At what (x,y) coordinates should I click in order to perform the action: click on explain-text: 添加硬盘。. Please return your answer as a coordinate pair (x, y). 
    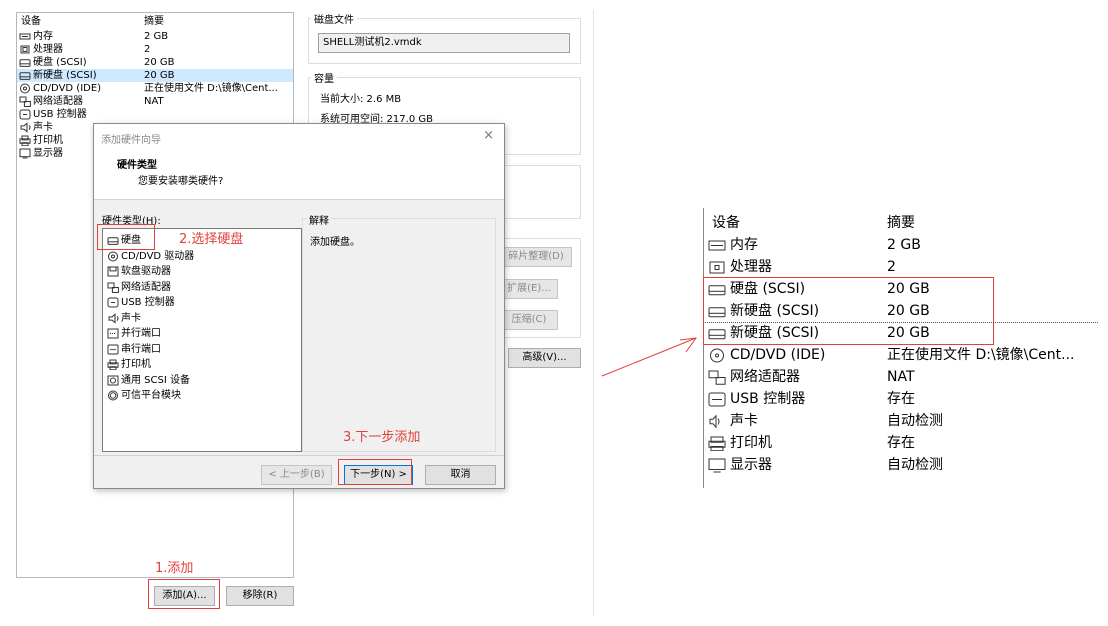
    Looking at the image, I should click on (335, 242).